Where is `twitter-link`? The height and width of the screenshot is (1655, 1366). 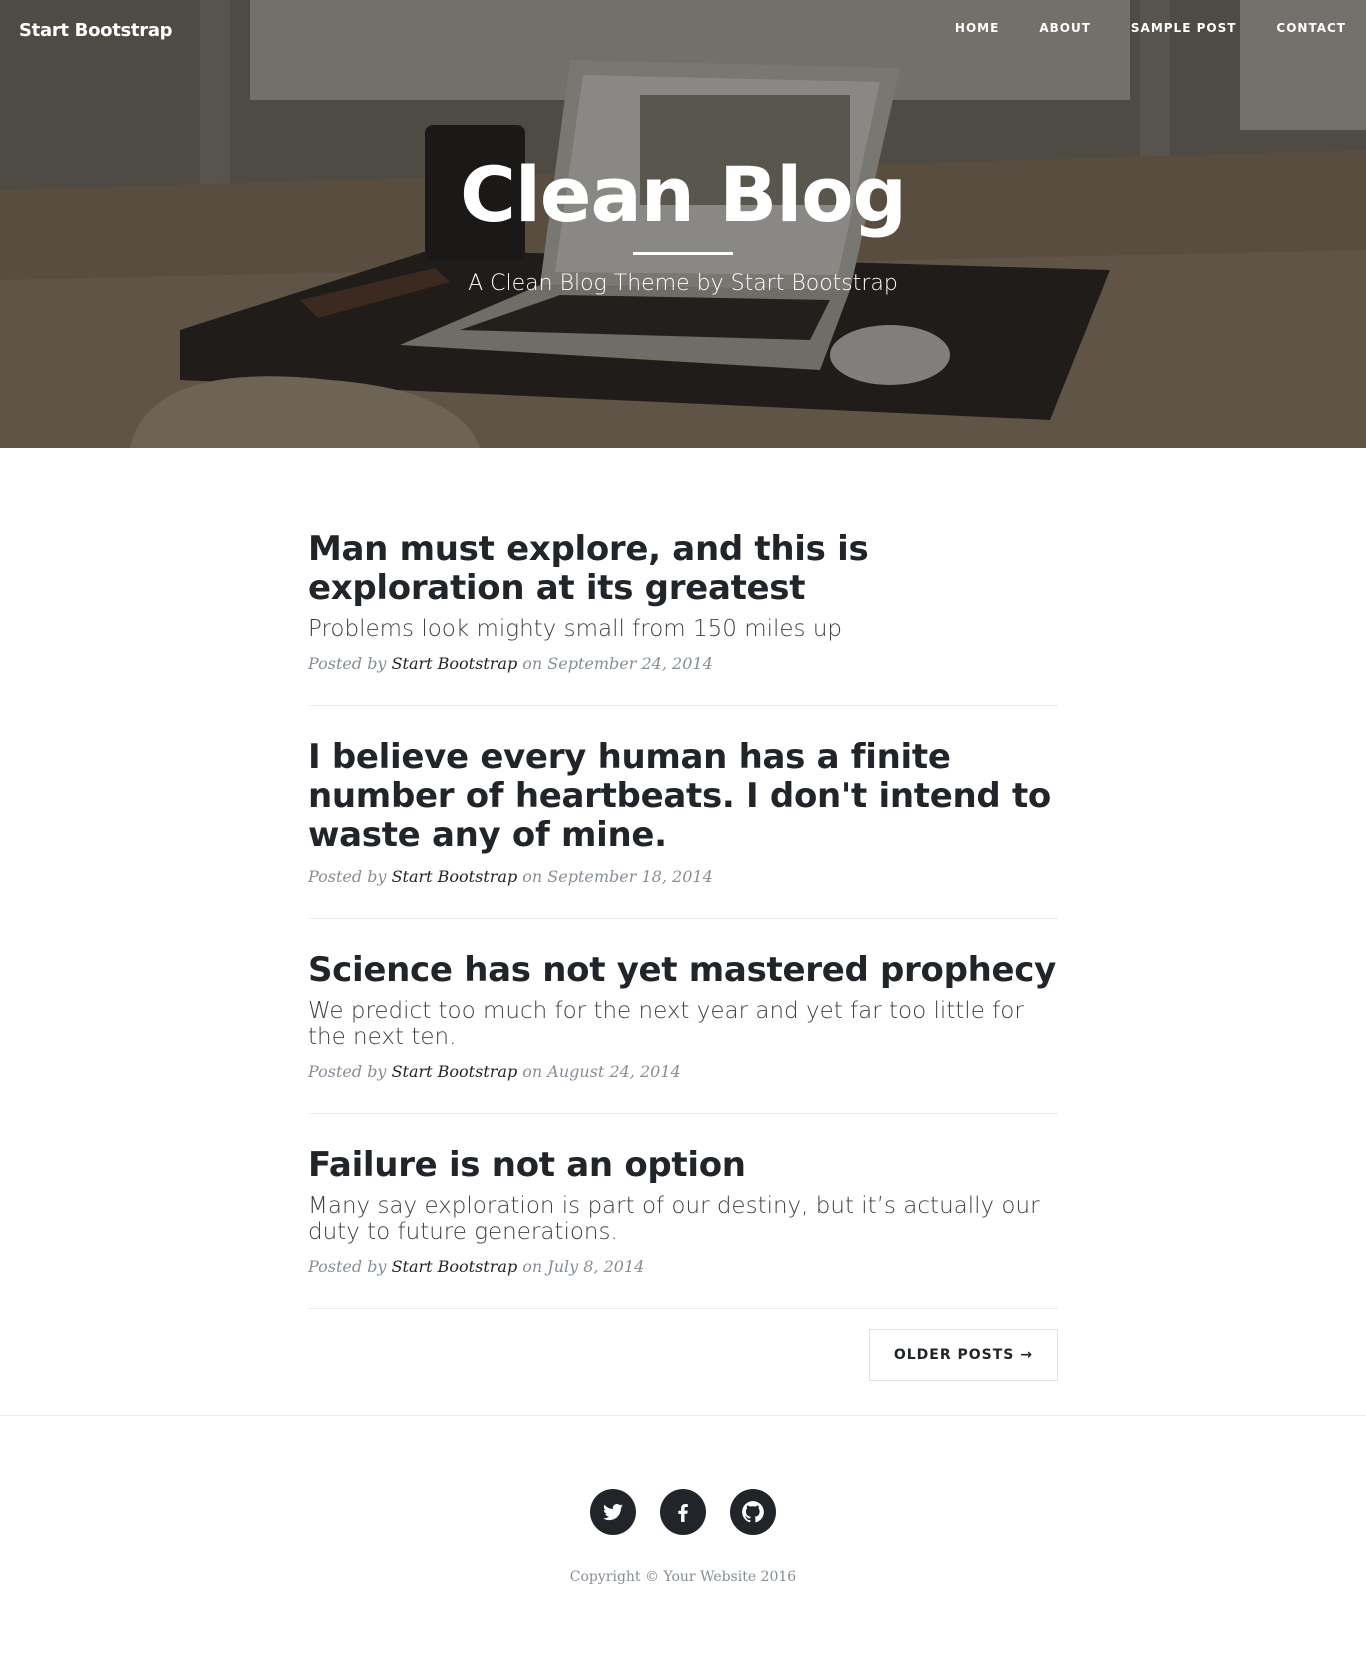
twitter-link is located at coordinates (613, 1512).